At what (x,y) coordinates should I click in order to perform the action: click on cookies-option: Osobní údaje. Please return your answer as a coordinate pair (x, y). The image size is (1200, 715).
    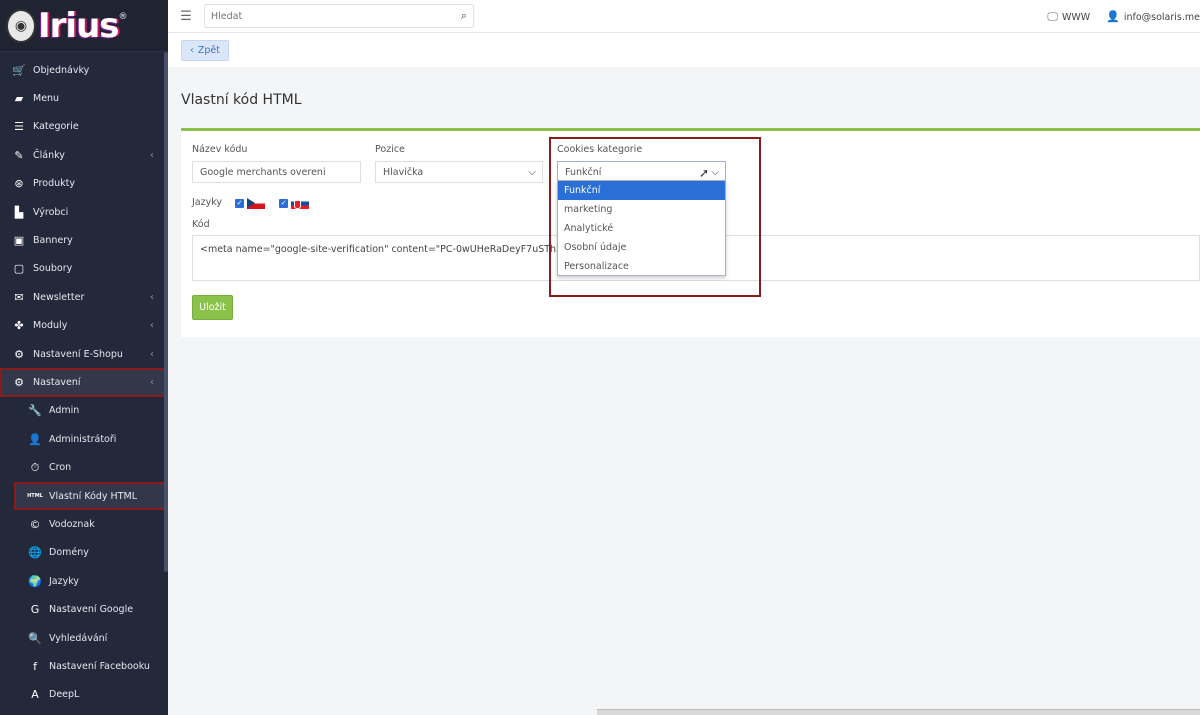
    Looking at the image, I should click on (641, 247).